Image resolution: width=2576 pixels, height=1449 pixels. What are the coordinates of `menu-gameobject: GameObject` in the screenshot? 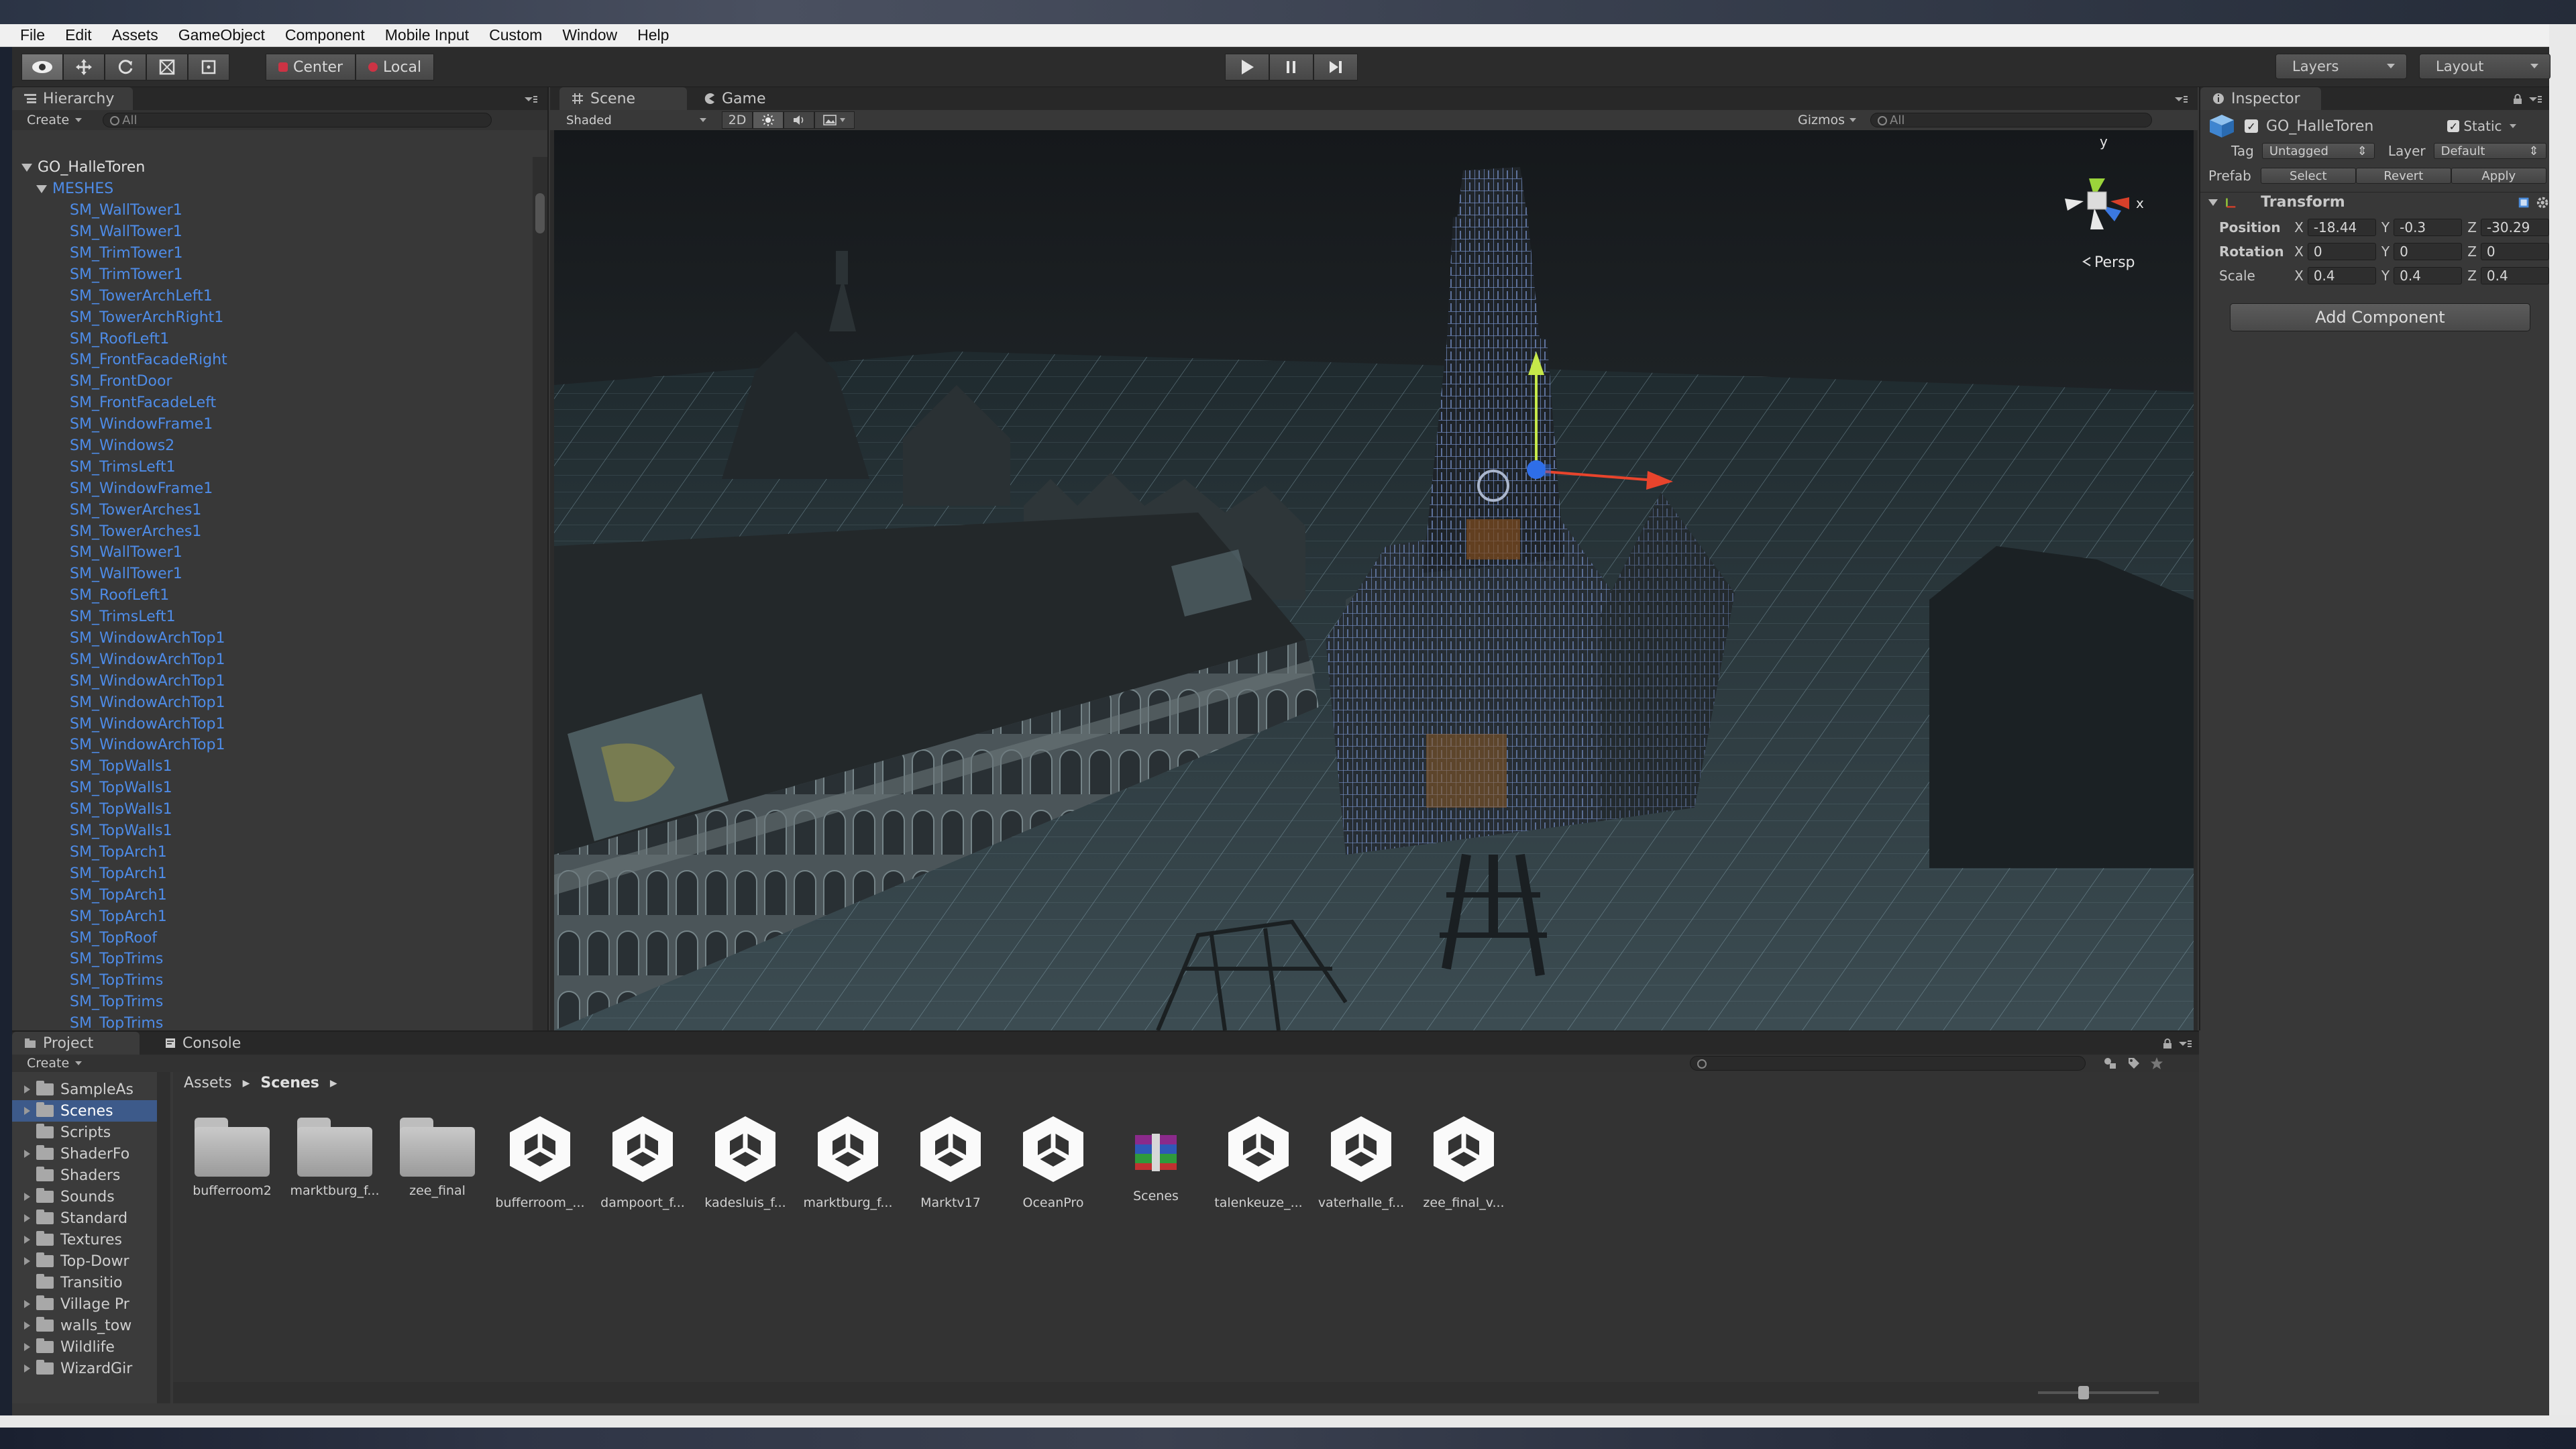 It's located at (221, 35).